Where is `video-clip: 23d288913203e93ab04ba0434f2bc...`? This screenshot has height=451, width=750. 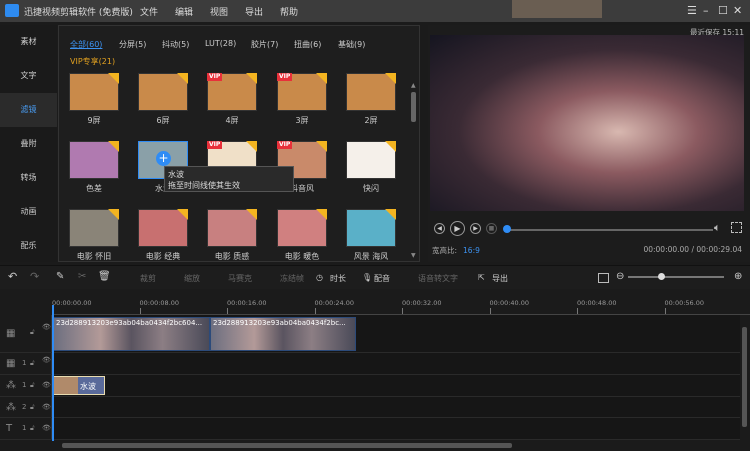
video-clip: 23d288913203e93ab04ba0434f2bc... is located at coordinates (283, 334).